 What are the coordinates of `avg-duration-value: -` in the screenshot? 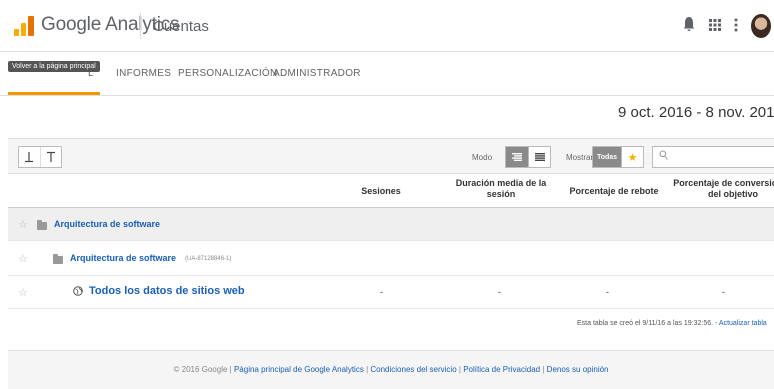 It's located at (499, 292).